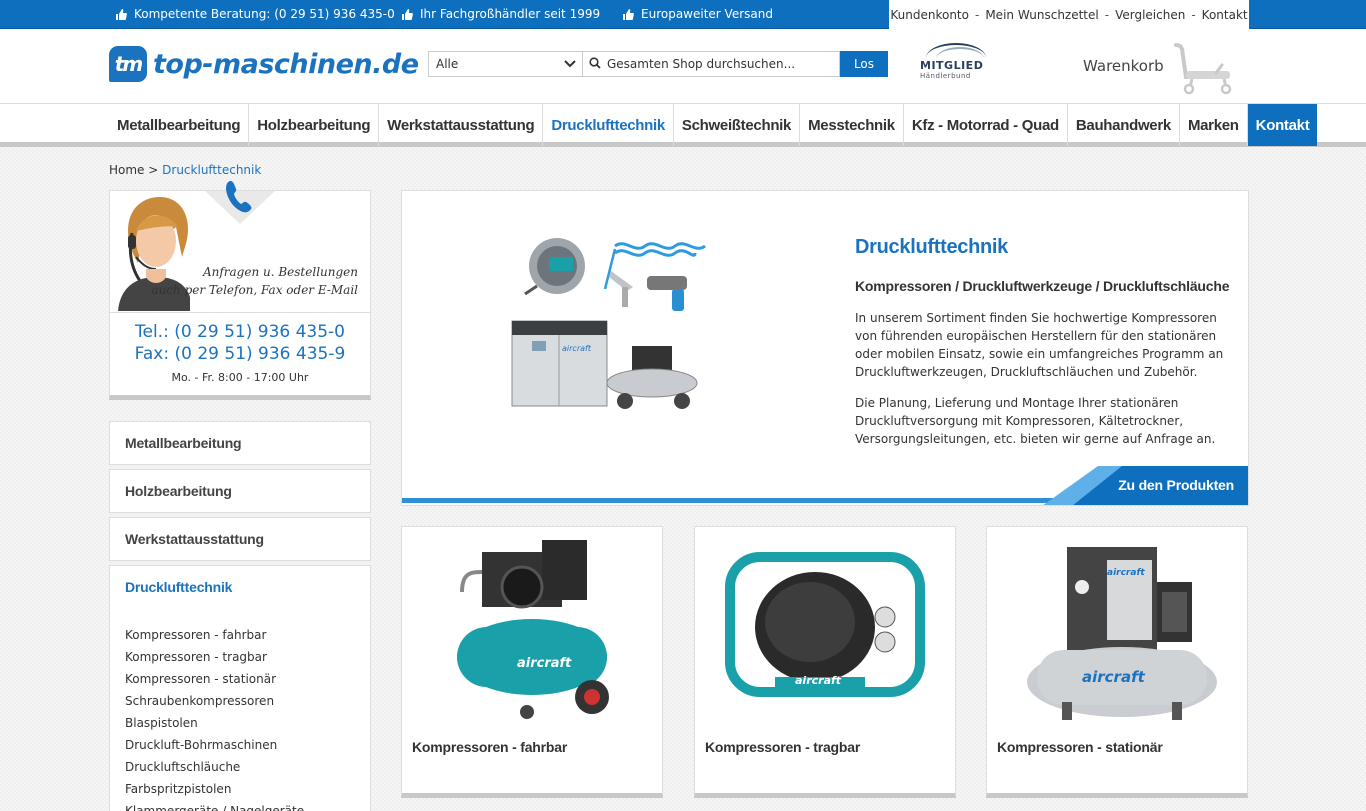 Image resolution: width=1366 pixels, height=811 pixels. I want to click on hero-brand-logo: aircraft, so click(577, 348).